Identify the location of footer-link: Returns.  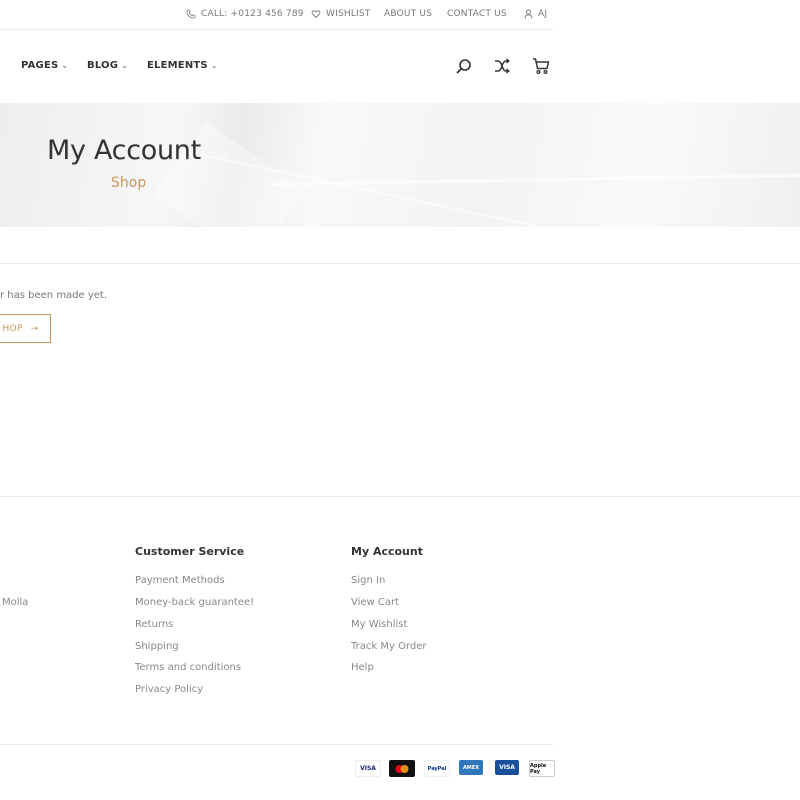
(154, 624).